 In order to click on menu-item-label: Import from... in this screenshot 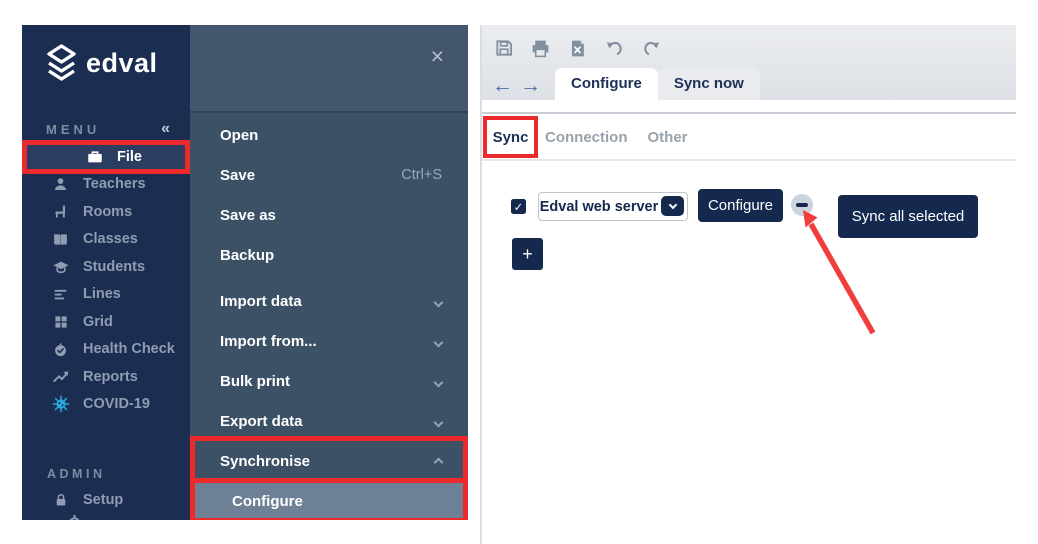, I will do `click(268, 341)`.